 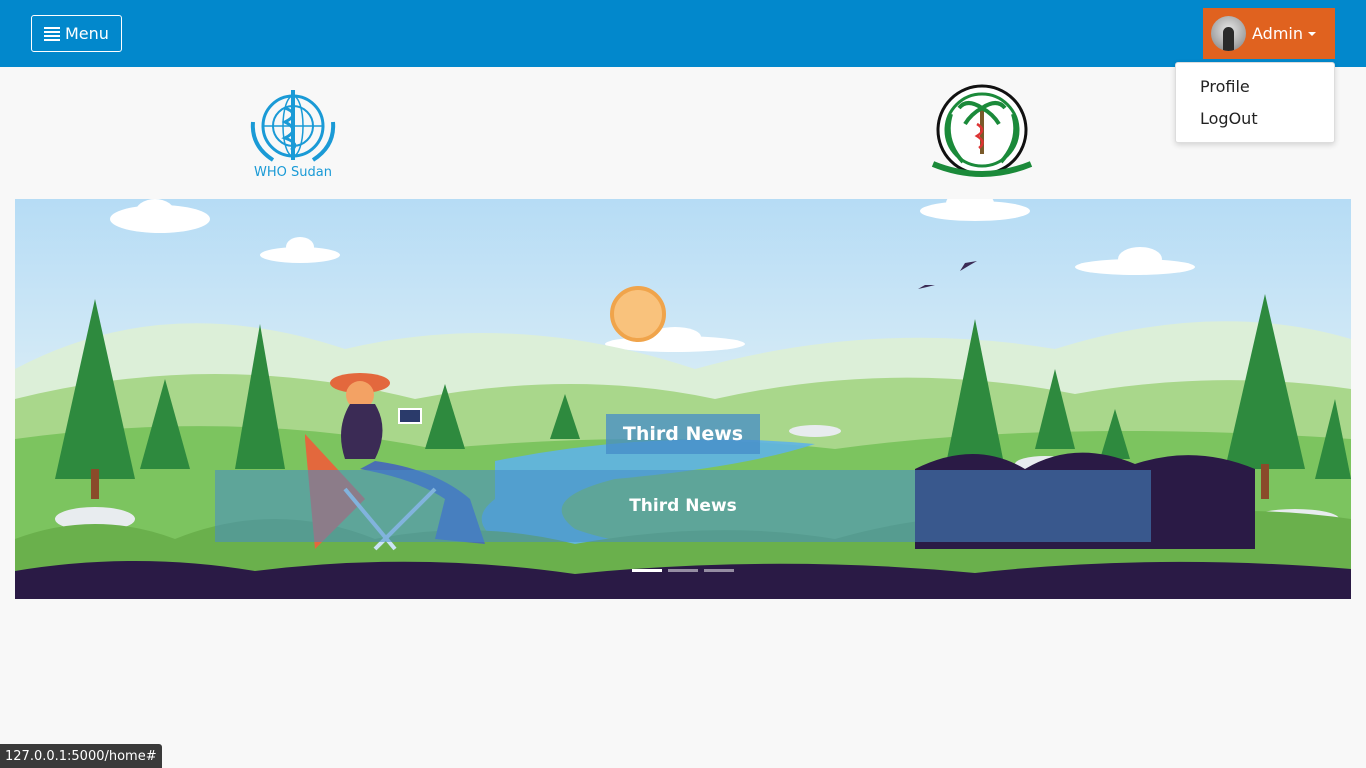 I want to click on menu-button: Menu, so click(x=76, y=33).